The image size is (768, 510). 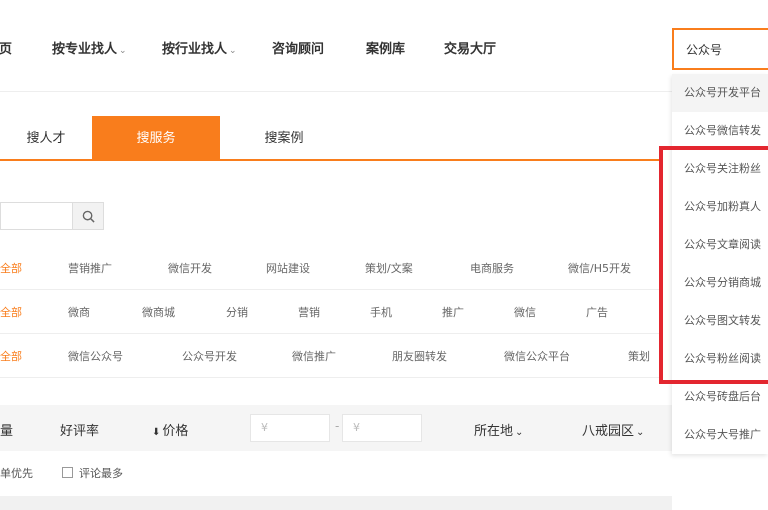 I want to click on price-range-dash: -, so click(x=337, y=426).